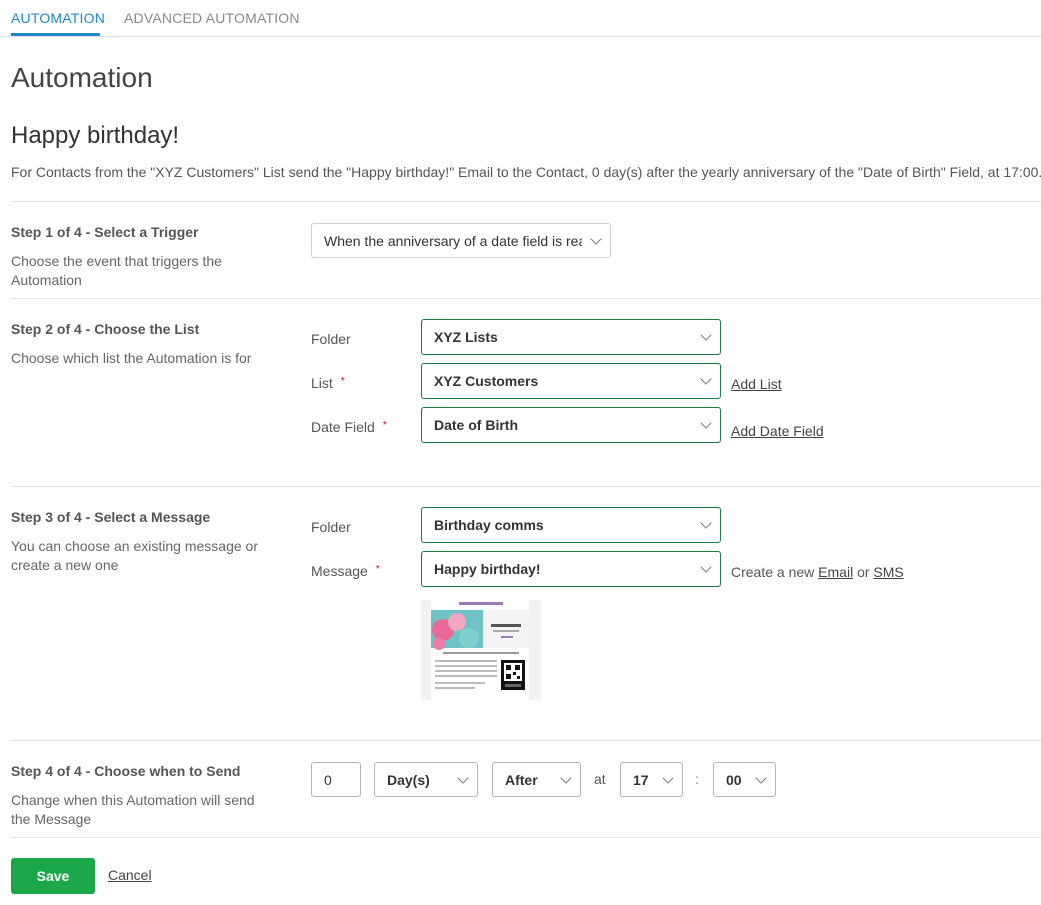 The image size is (1041, 905). What do you see at coordinates (521, 779) in the screenshot?
I see `send-relation-value: After` at bounding box center [521, 779].